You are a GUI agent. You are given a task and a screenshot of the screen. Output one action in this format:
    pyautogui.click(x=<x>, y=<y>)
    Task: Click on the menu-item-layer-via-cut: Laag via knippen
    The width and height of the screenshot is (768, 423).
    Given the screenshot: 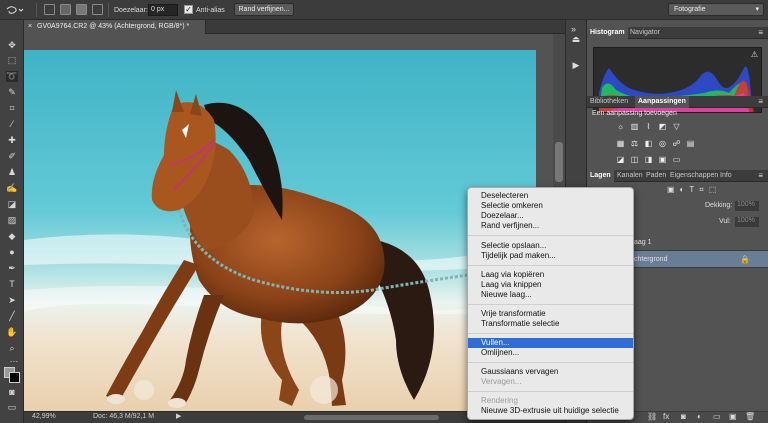 What is the action you would take?
    pyautogui.click(x=550, y=285)
    